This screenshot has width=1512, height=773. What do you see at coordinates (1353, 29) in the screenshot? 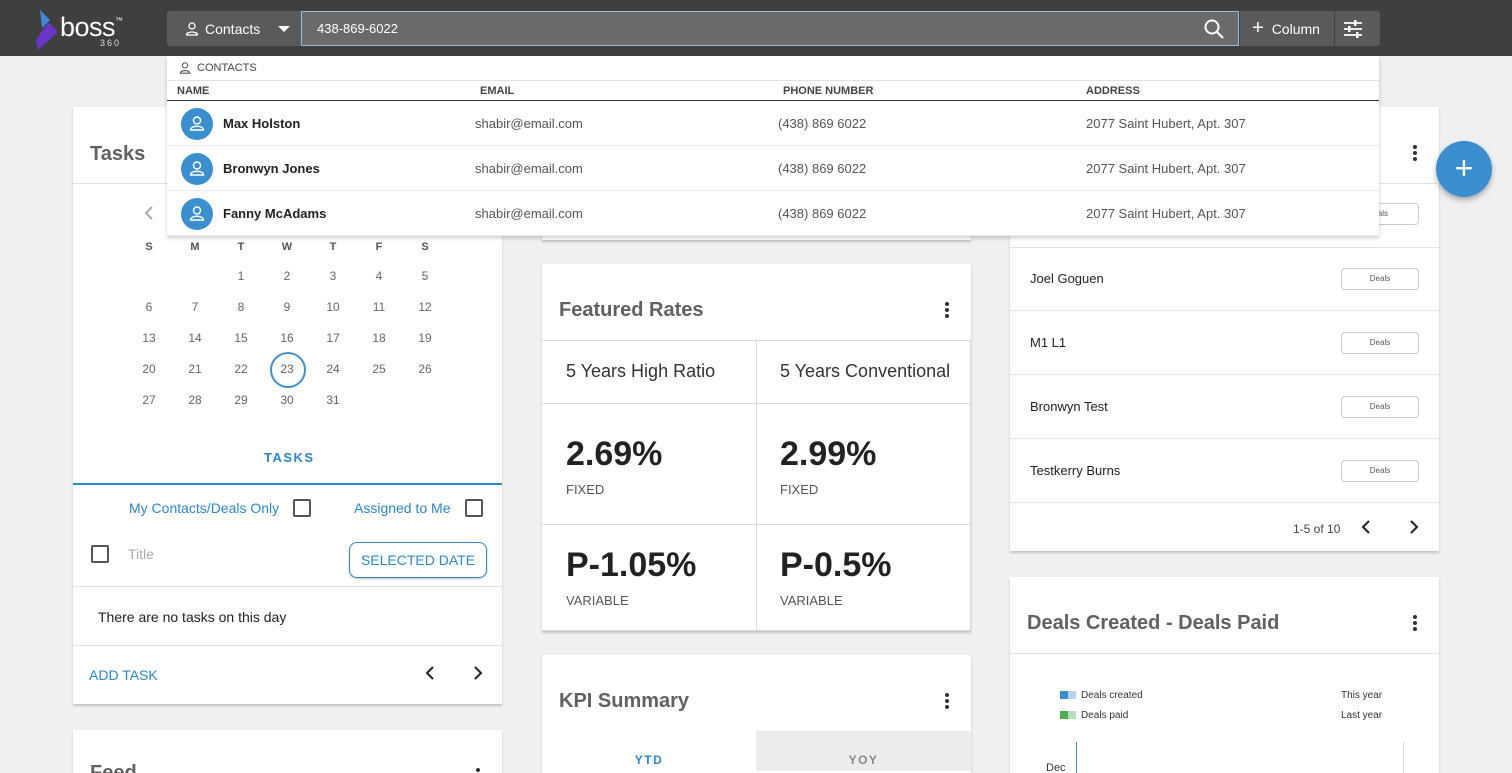
I see `sliders-icon` at bounding box center [1353, 29].